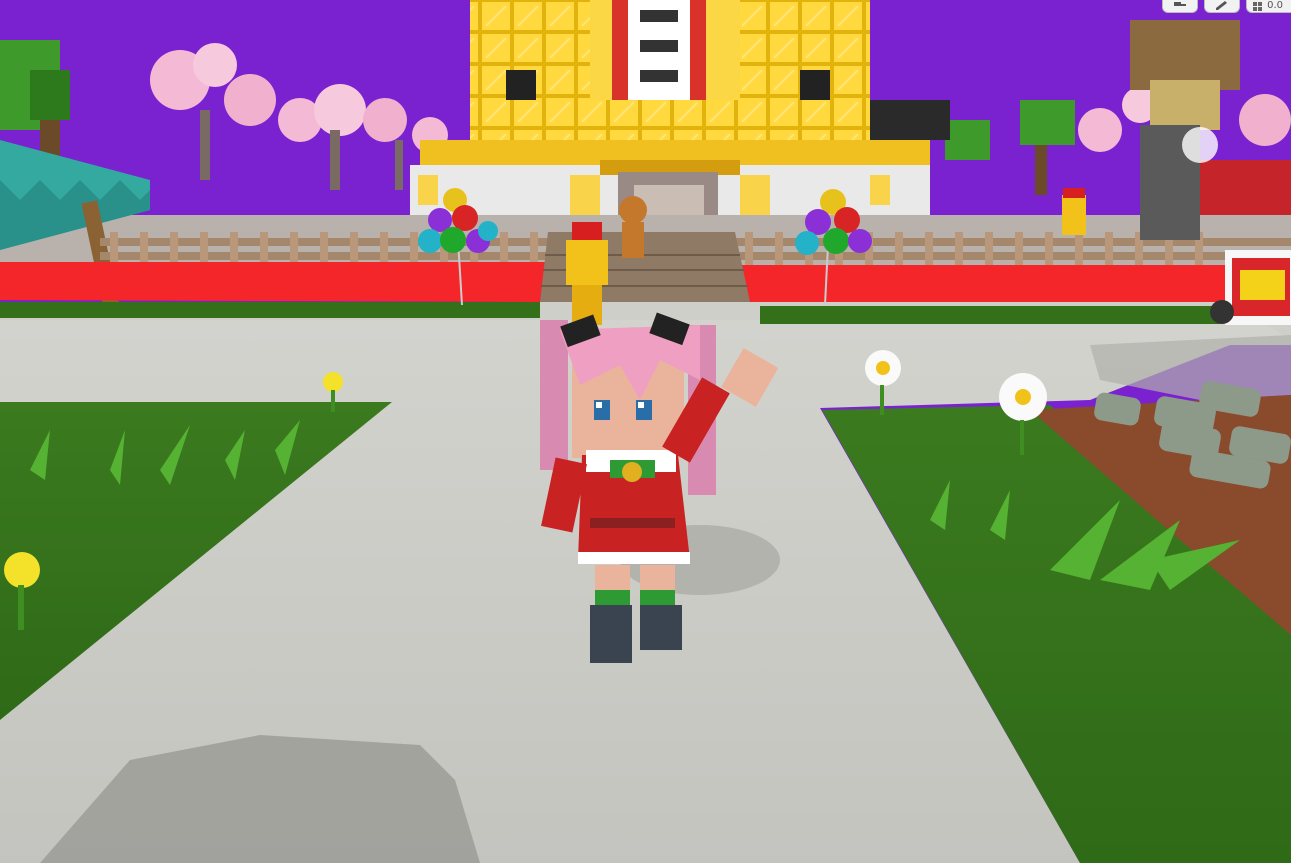 The height and width of the screenshot is (863, 1291). Describe the element at coordinates (1275, 5) in the screenshot. I see `hud-readout-value: 0.0` at that location.